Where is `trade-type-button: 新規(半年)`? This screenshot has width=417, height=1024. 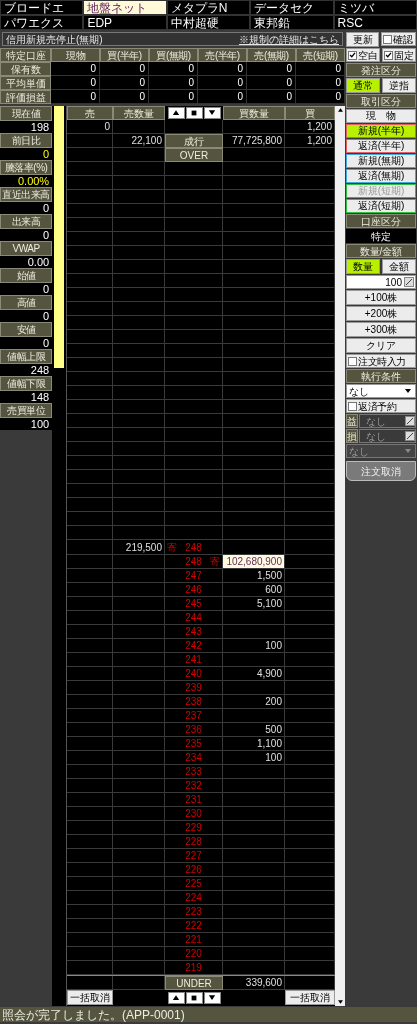 trade-type-button: 新規(半年) is located at coordinates (381, 131).